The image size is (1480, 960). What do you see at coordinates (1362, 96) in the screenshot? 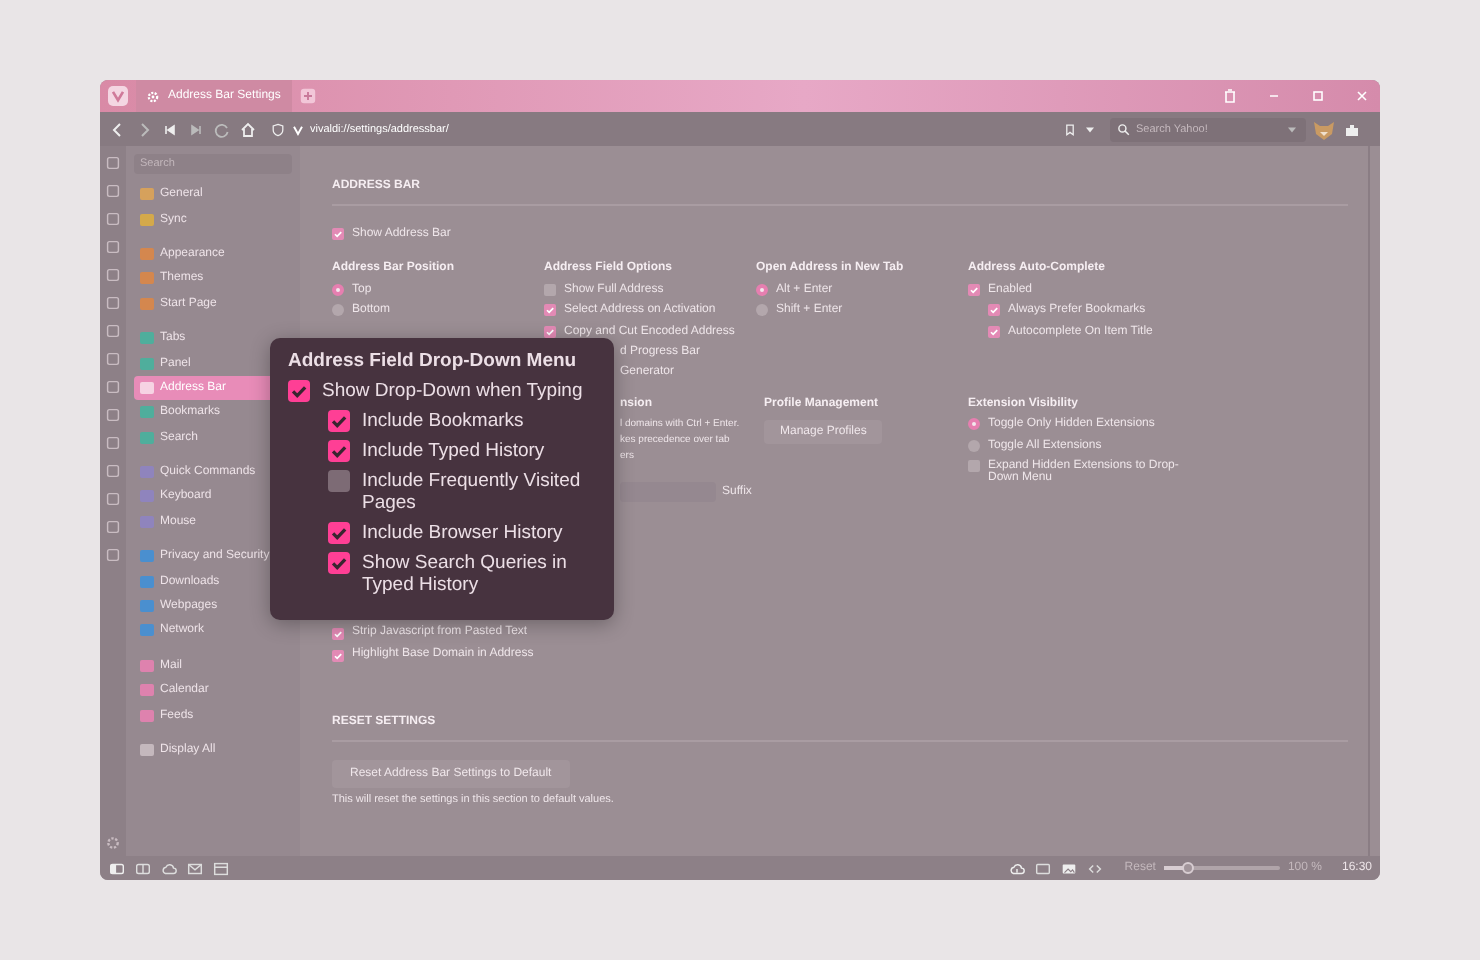
I see `close-icon` at bounding box center [1362, 96].